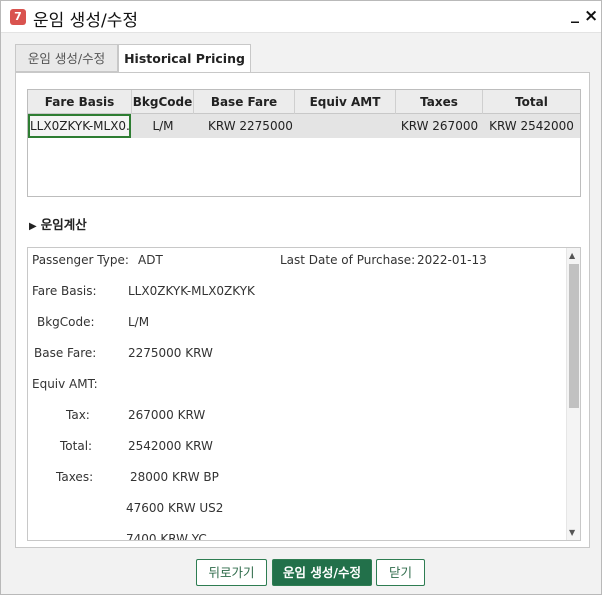 This screenshot has width=602, height=595. What do you see at coordinates (575, 13) in the screenshot?
I see `minimize-icon: _` at bounding box center [575, 13].